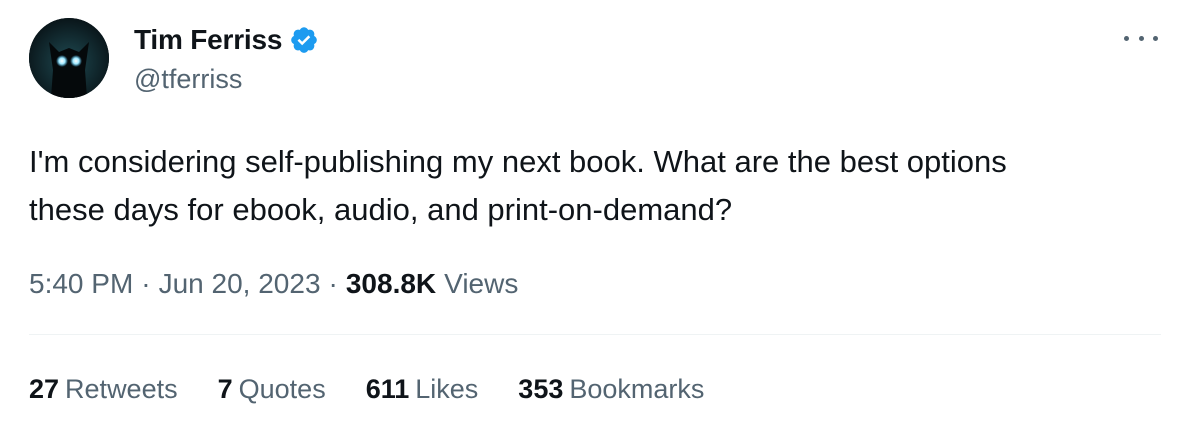  What do you see at coordinates (208, 40) in the screenshot?
I see `display-name: Tim Ferriss` at bounding box center [208, 40].